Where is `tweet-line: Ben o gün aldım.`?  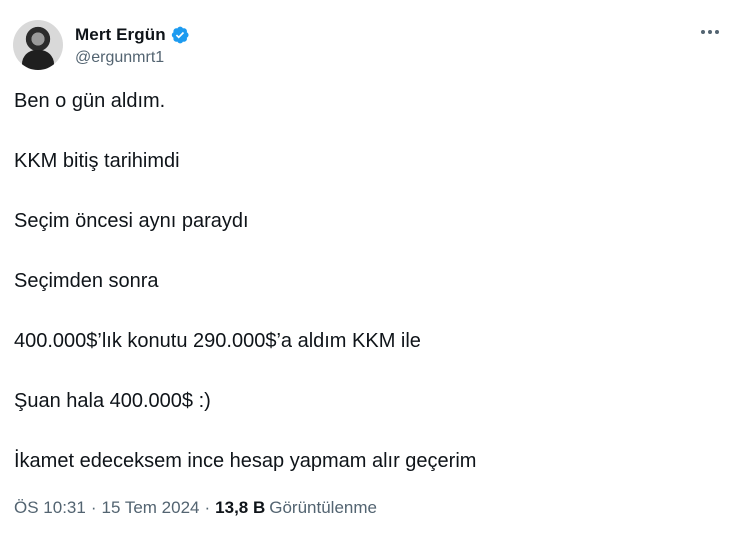 tweet-line: Ben o gün aldım. is located at coordinates (90, 101).